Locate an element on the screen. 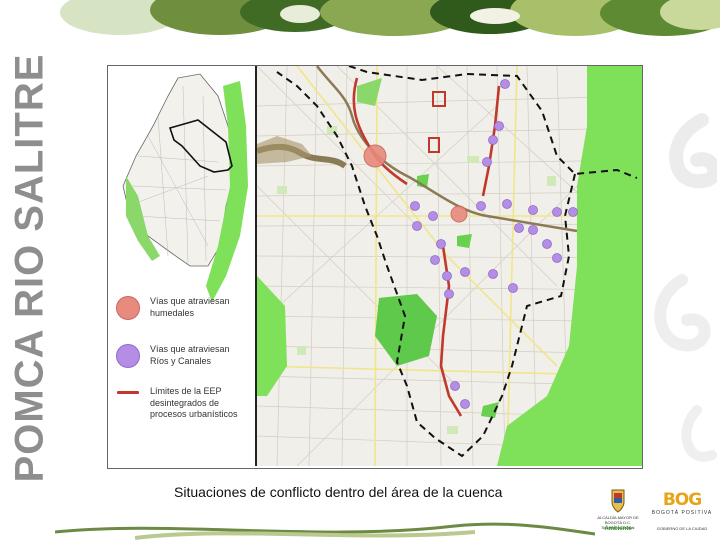  foliage-banner is located at coordinates (390, 20).